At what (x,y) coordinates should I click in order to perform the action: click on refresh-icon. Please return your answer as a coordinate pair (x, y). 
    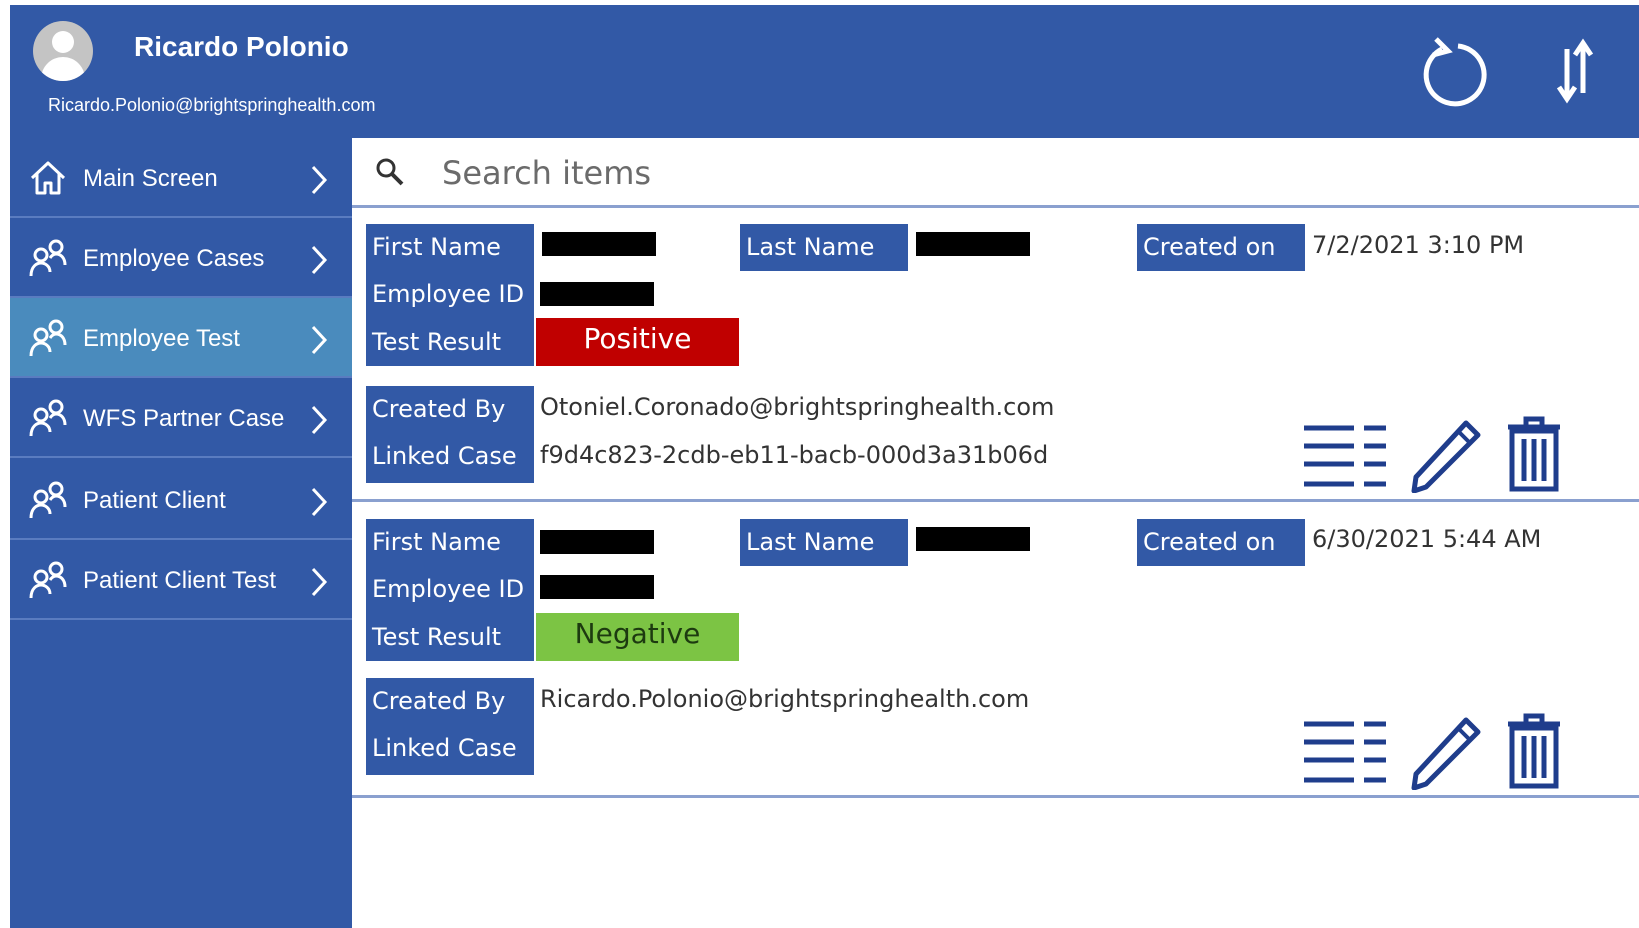
    Looking at the image, I should click on (1455, 76).